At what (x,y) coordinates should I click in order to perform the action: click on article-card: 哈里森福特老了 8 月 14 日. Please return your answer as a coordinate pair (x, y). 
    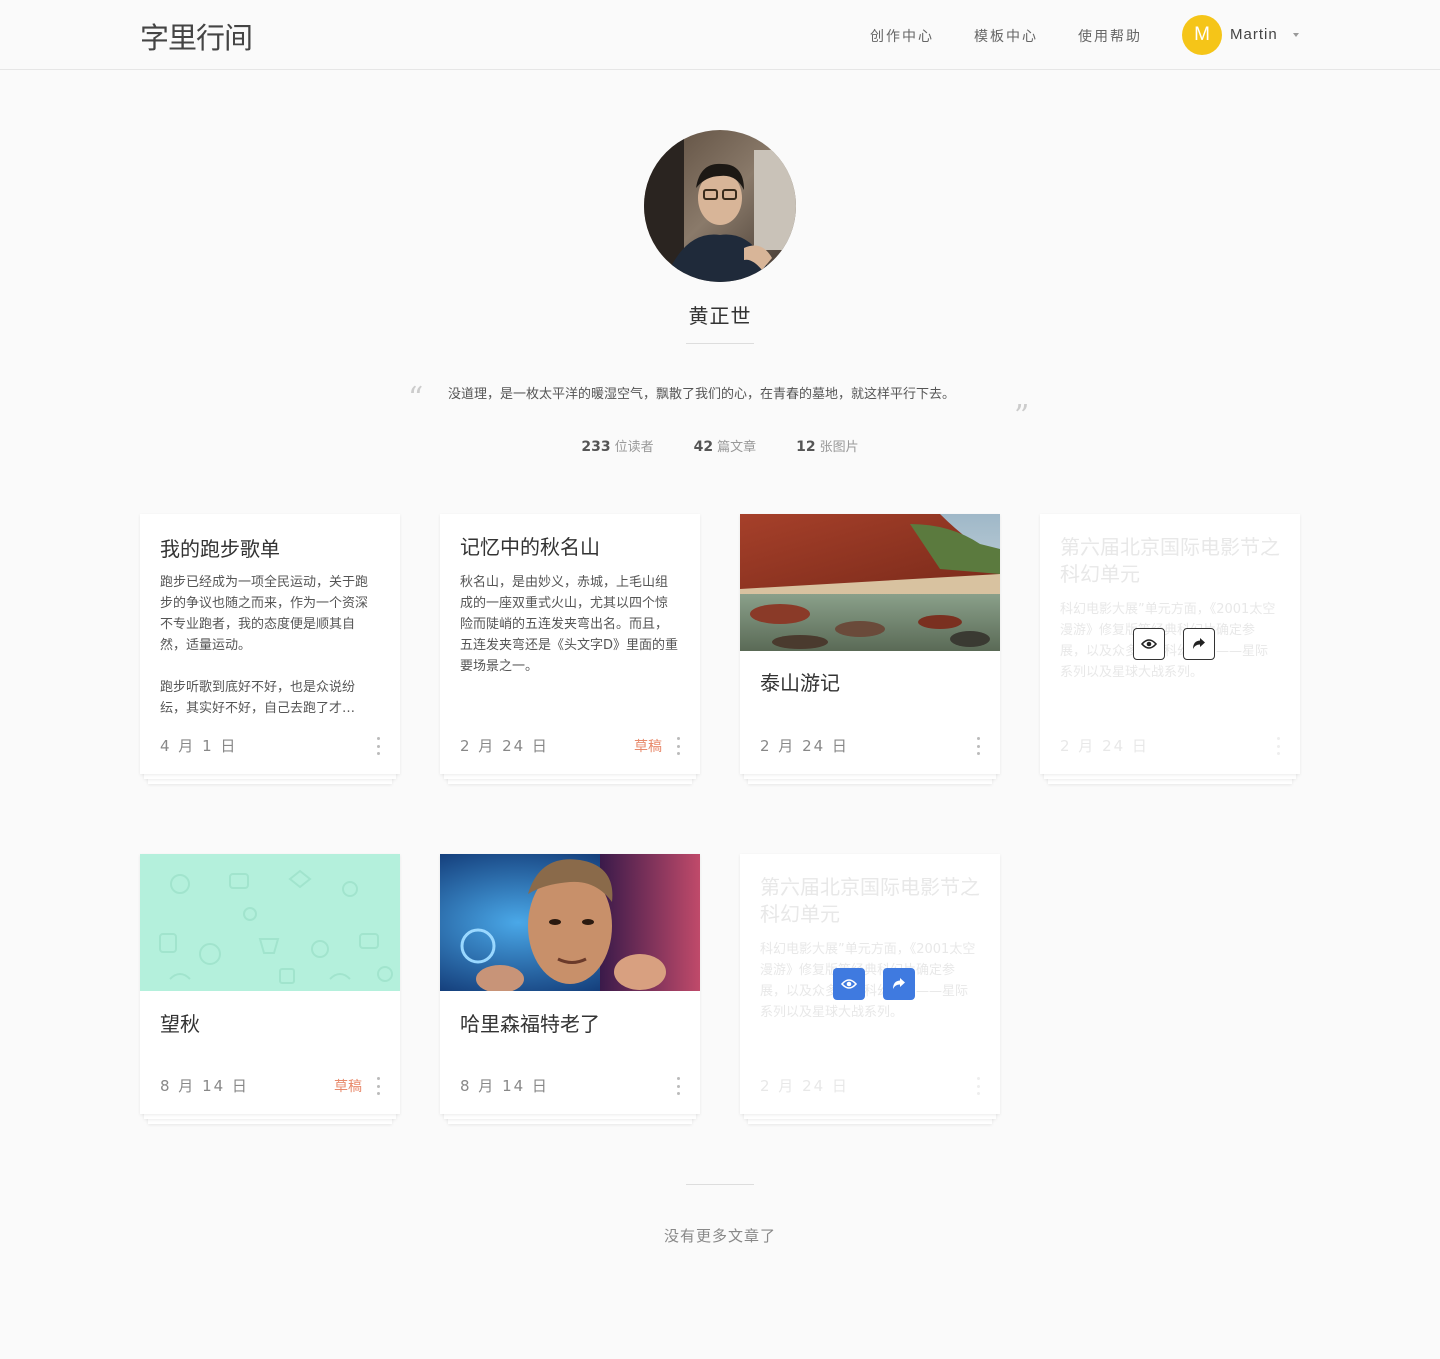
    Looking at the image, I should click on (570, 989).